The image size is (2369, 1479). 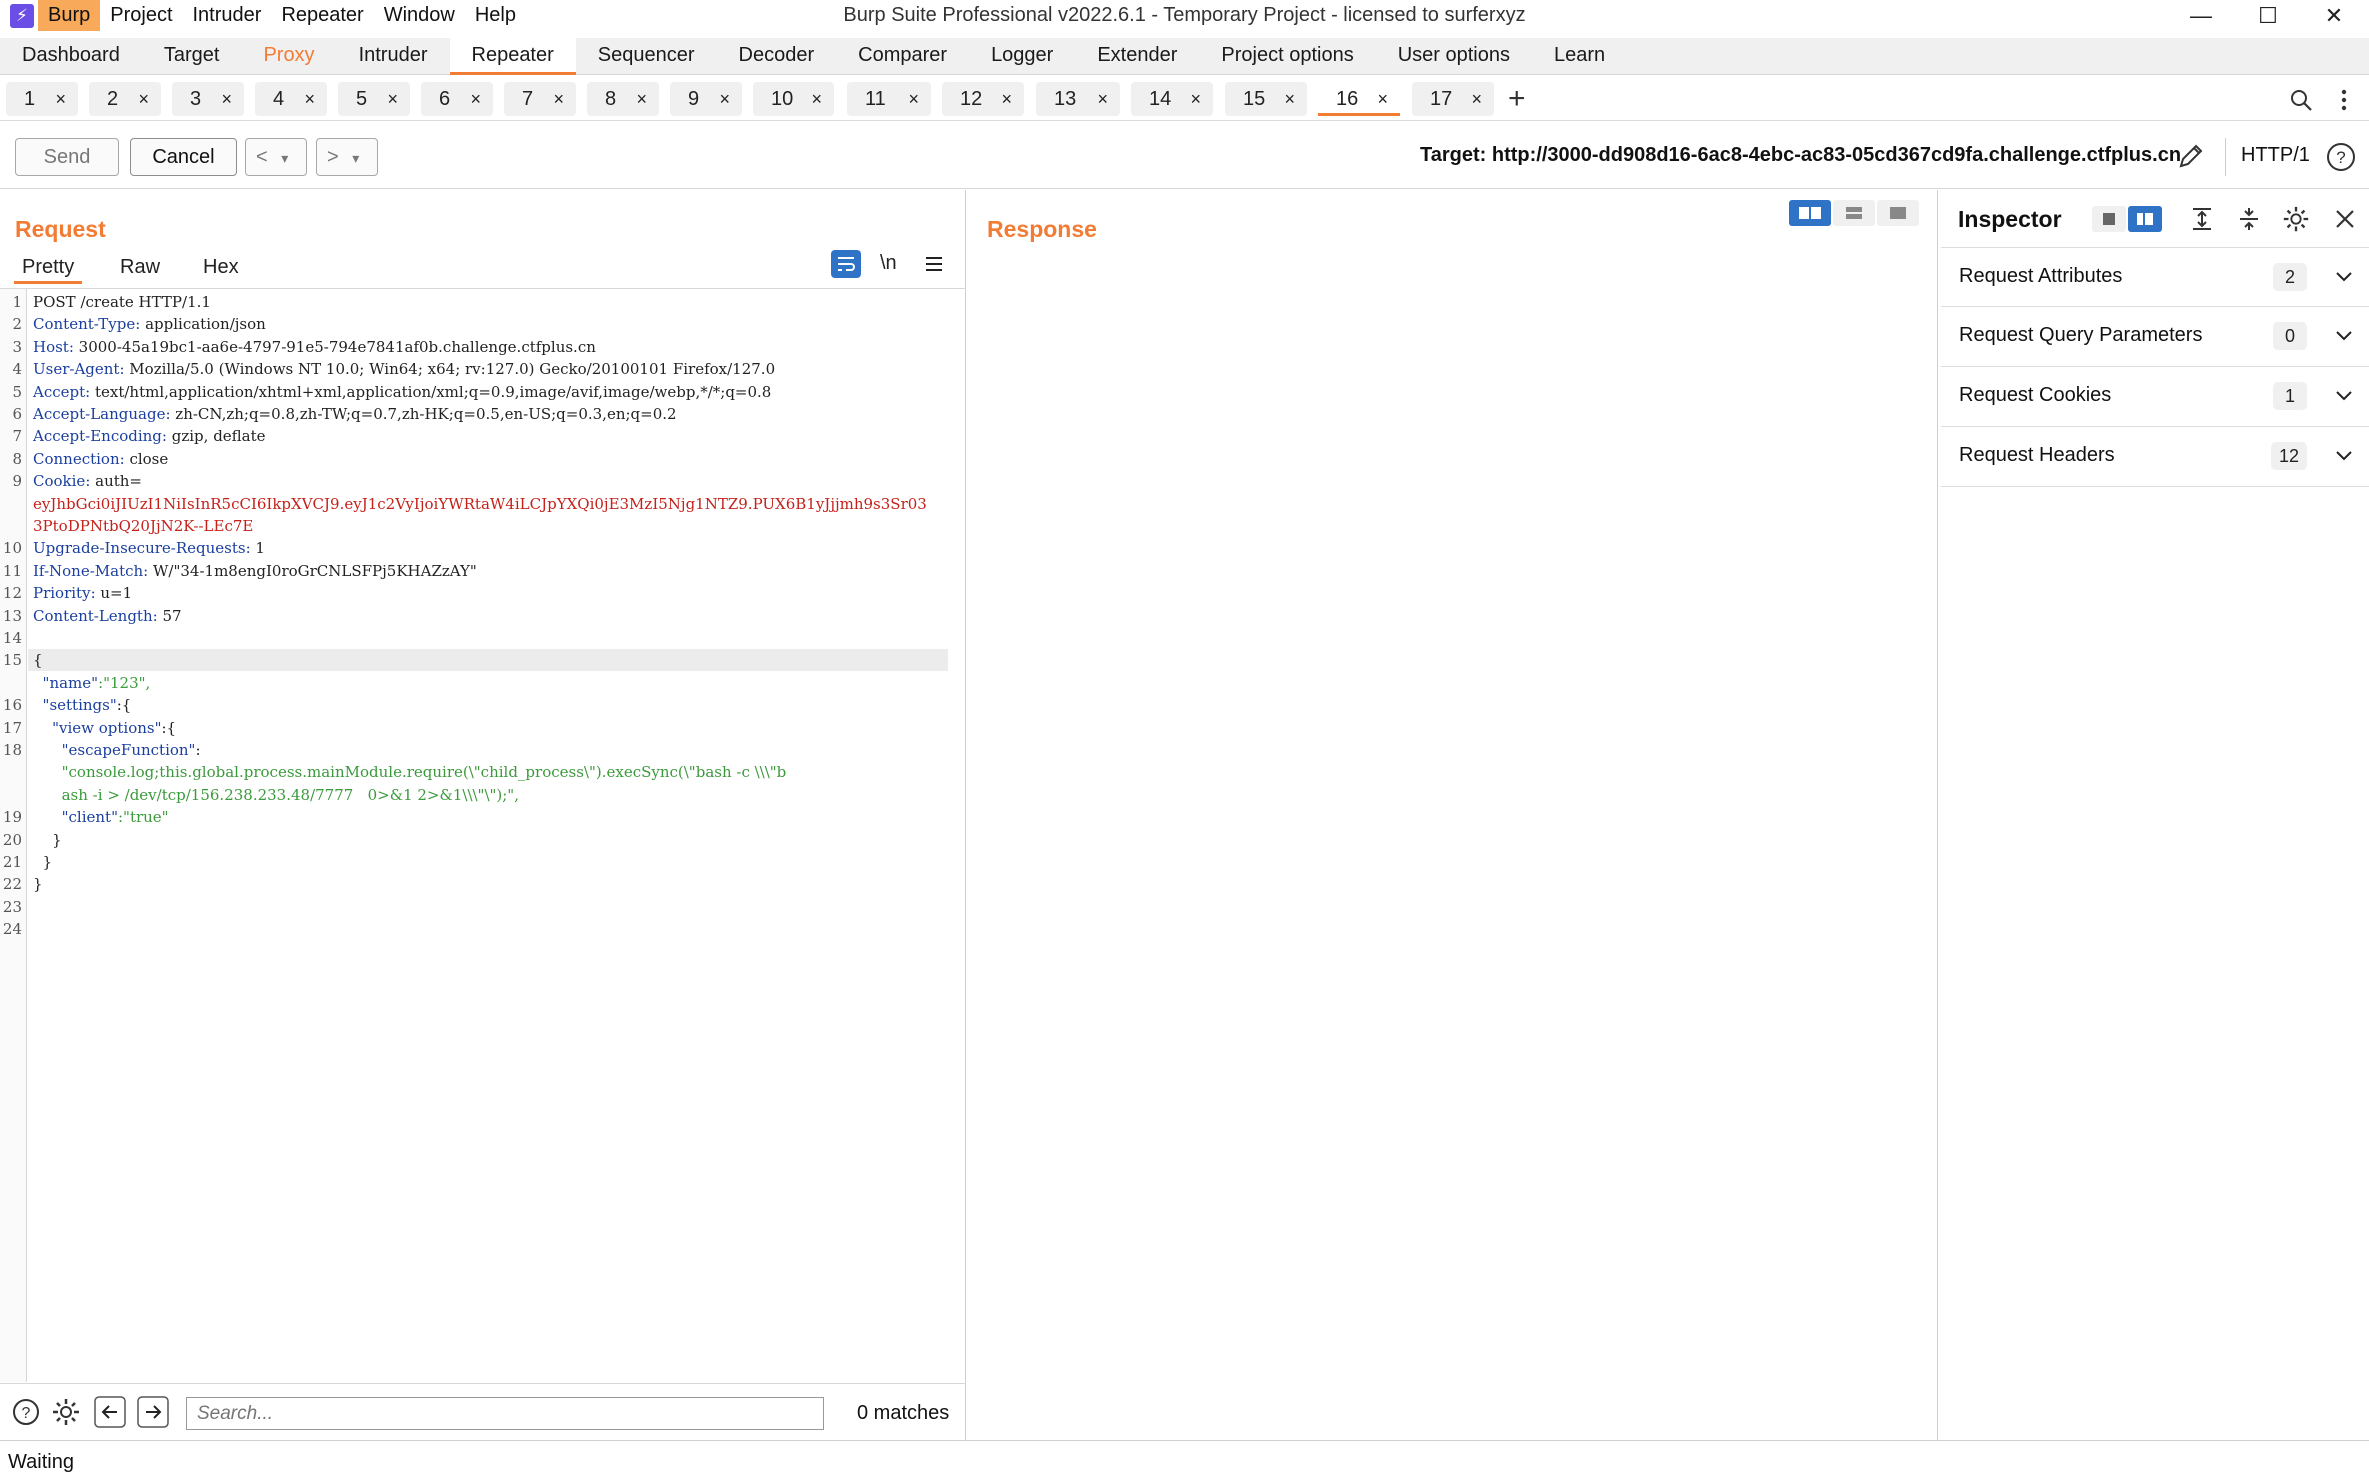 I want to click on repeater-tab-10: 10 ×, so click(x=793, y=99).